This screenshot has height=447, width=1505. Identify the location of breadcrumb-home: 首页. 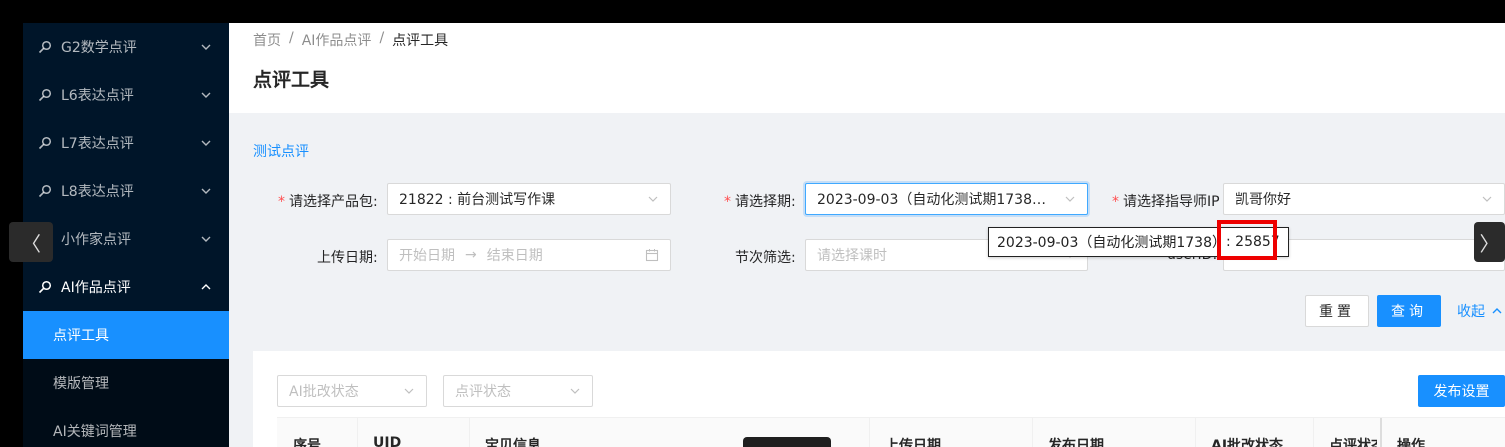
(267, 40).